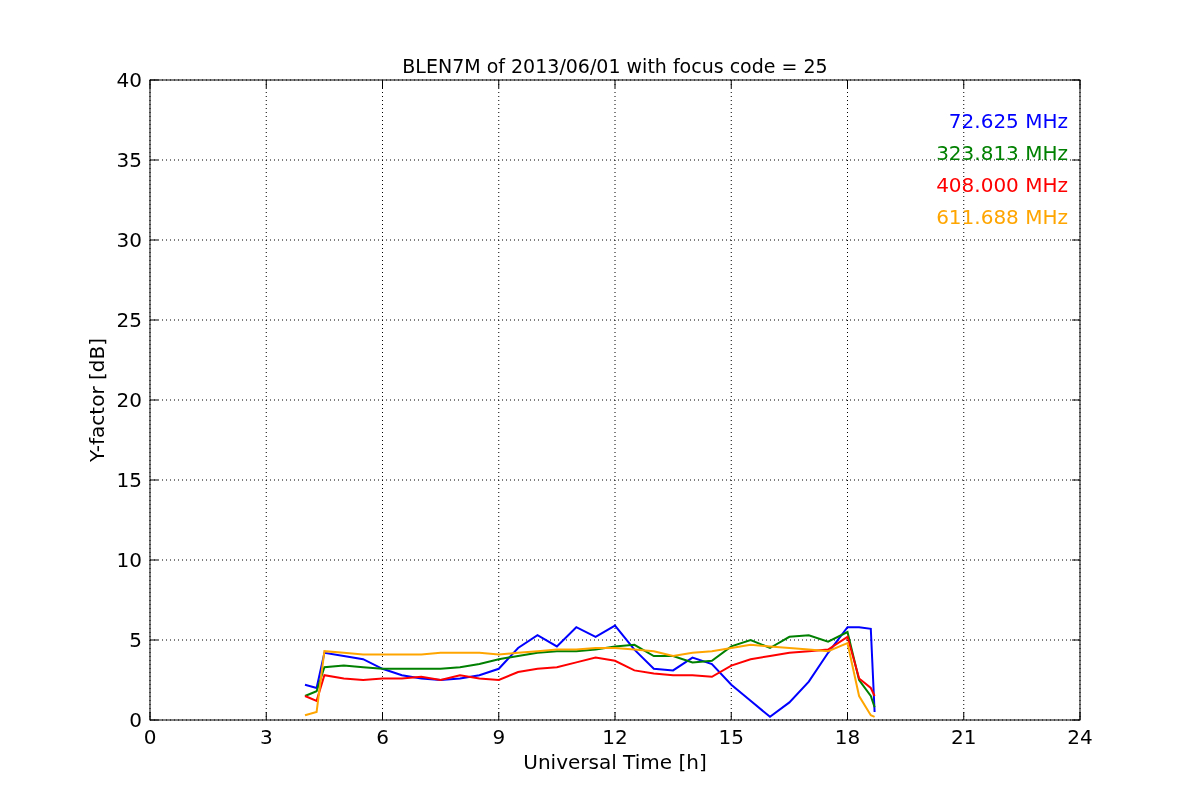  Describe the element at coordinates (135, 640) in the screenshot. I see `y-tick-label: 5` at that location.